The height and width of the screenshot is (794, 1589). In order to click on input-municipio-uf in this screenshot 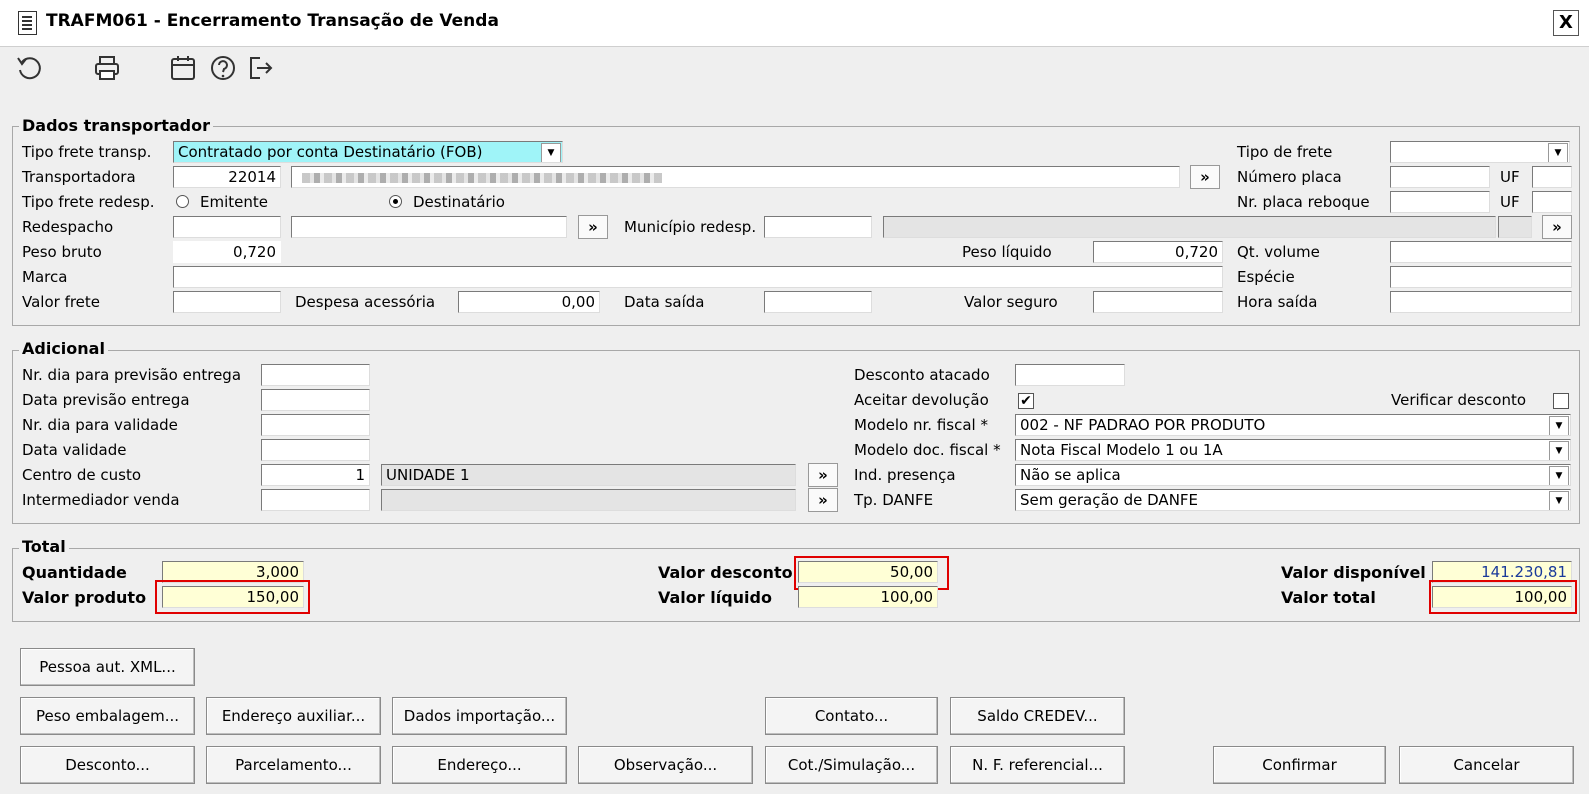, I will do `click(1515, 227)`.